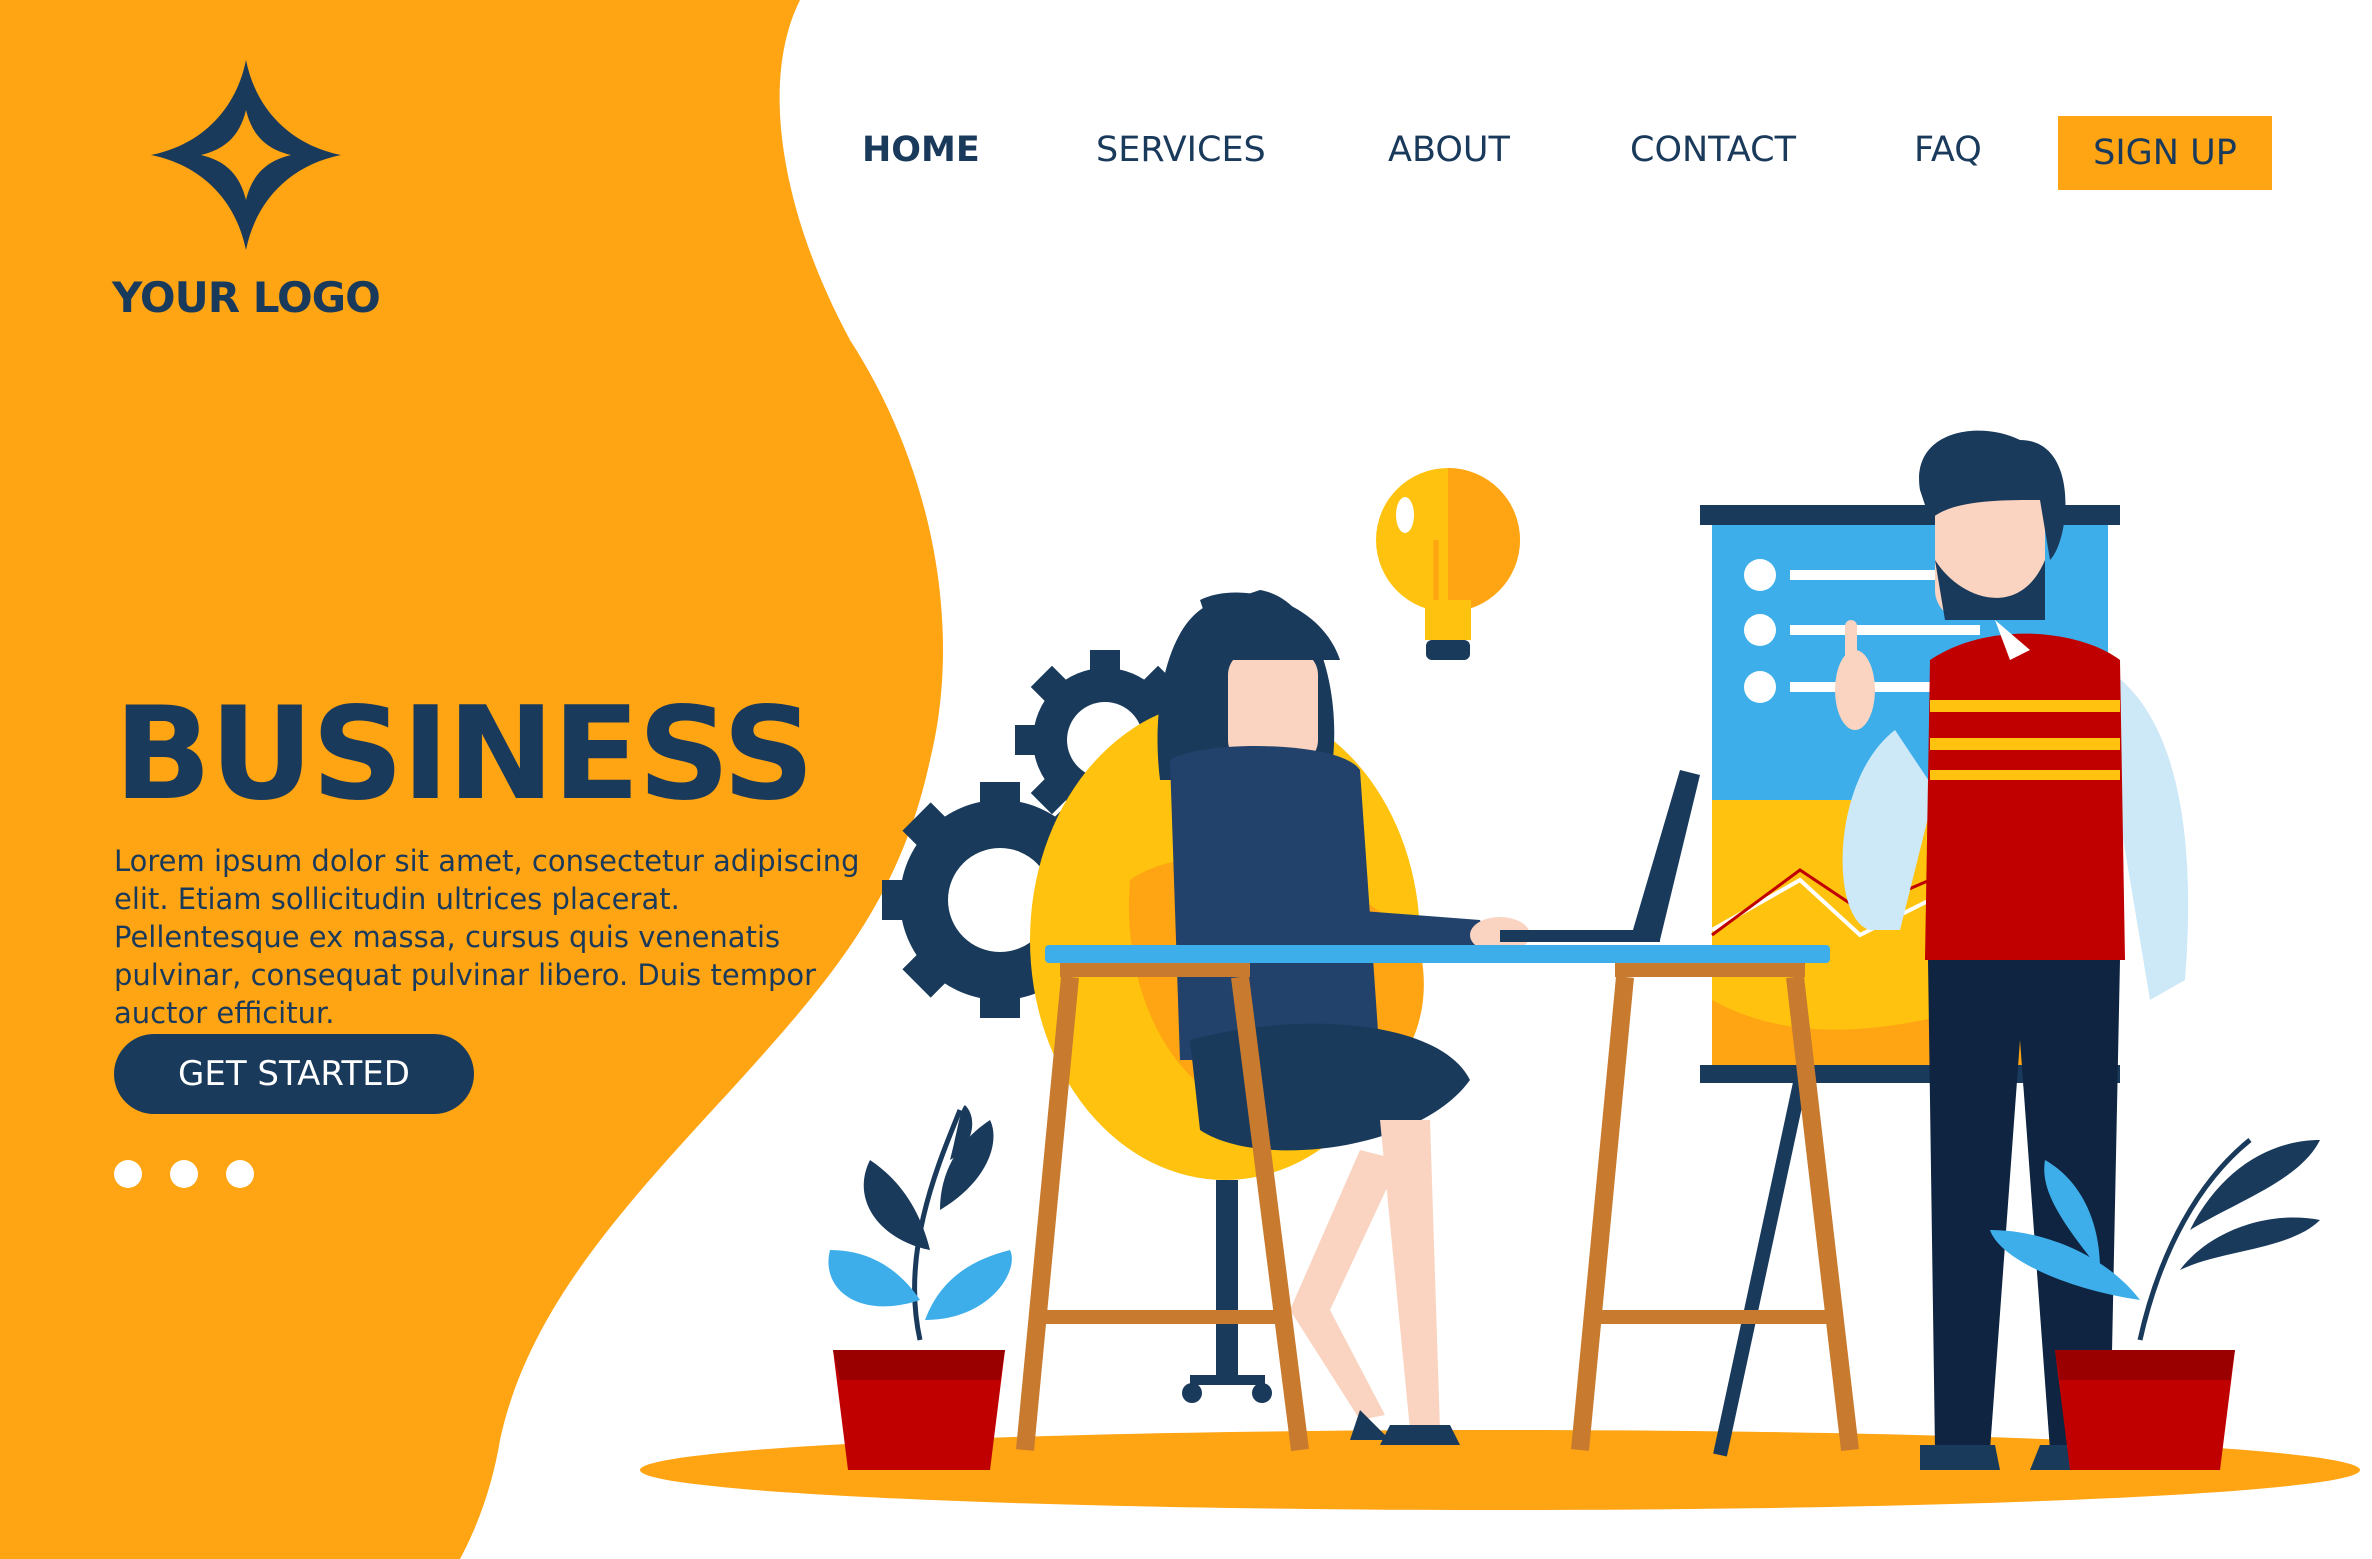  What do you see at coordinates (1448, 564) in the screenshot?
I see `lightbulb-icon` at bounding box center [1448, 564].